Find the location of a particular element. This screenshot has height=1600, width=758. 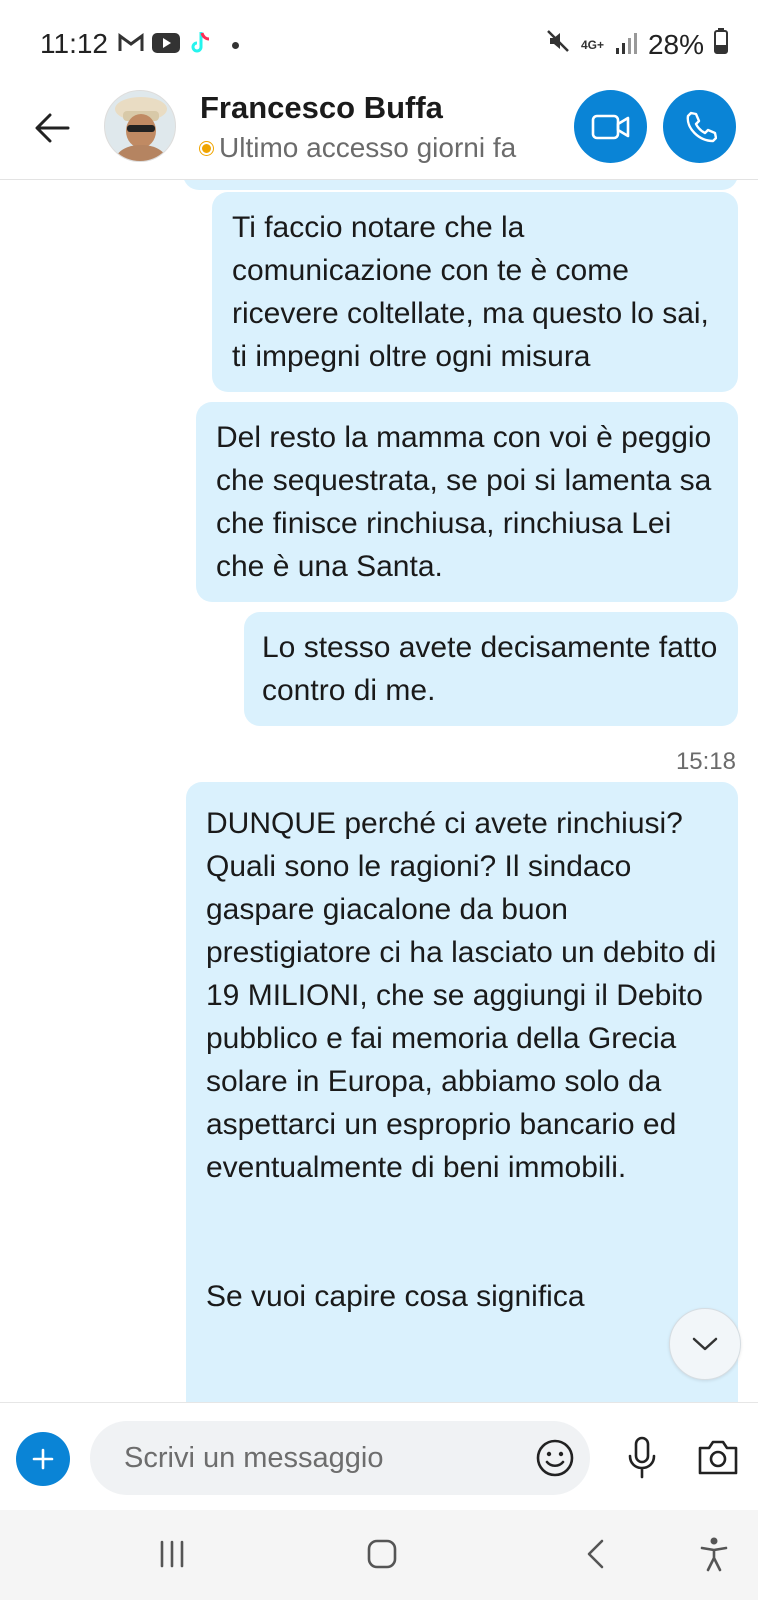

system-navigation-bar is located at coordinates (379, 1555).